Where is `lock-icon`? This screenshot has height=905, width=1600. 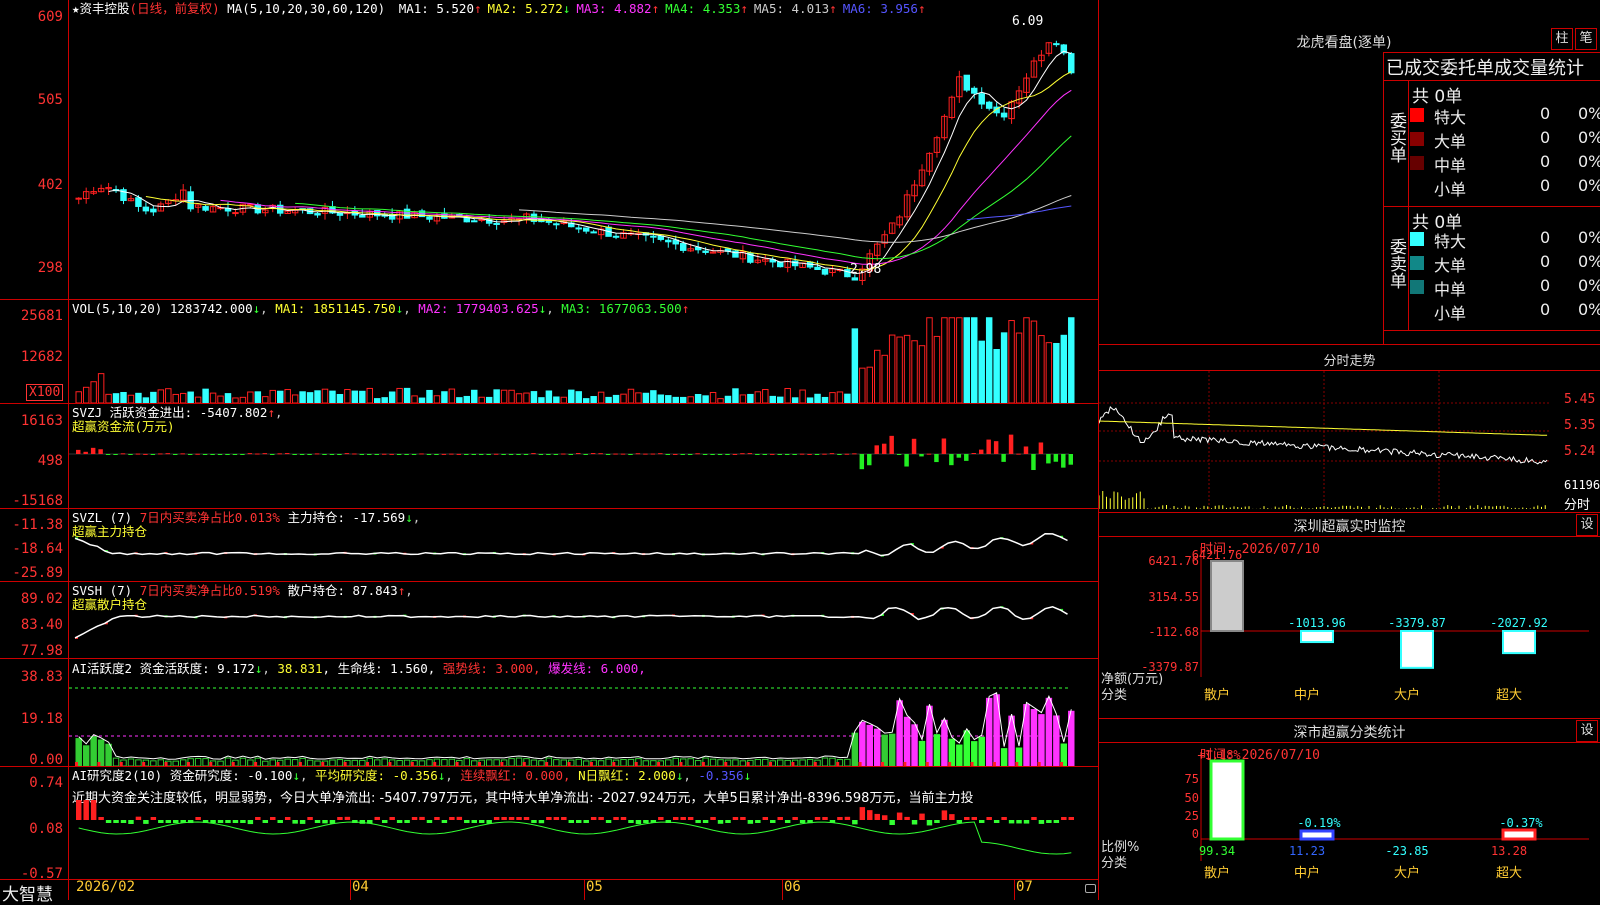 lock-icon is located at coordinates (1090, 888).